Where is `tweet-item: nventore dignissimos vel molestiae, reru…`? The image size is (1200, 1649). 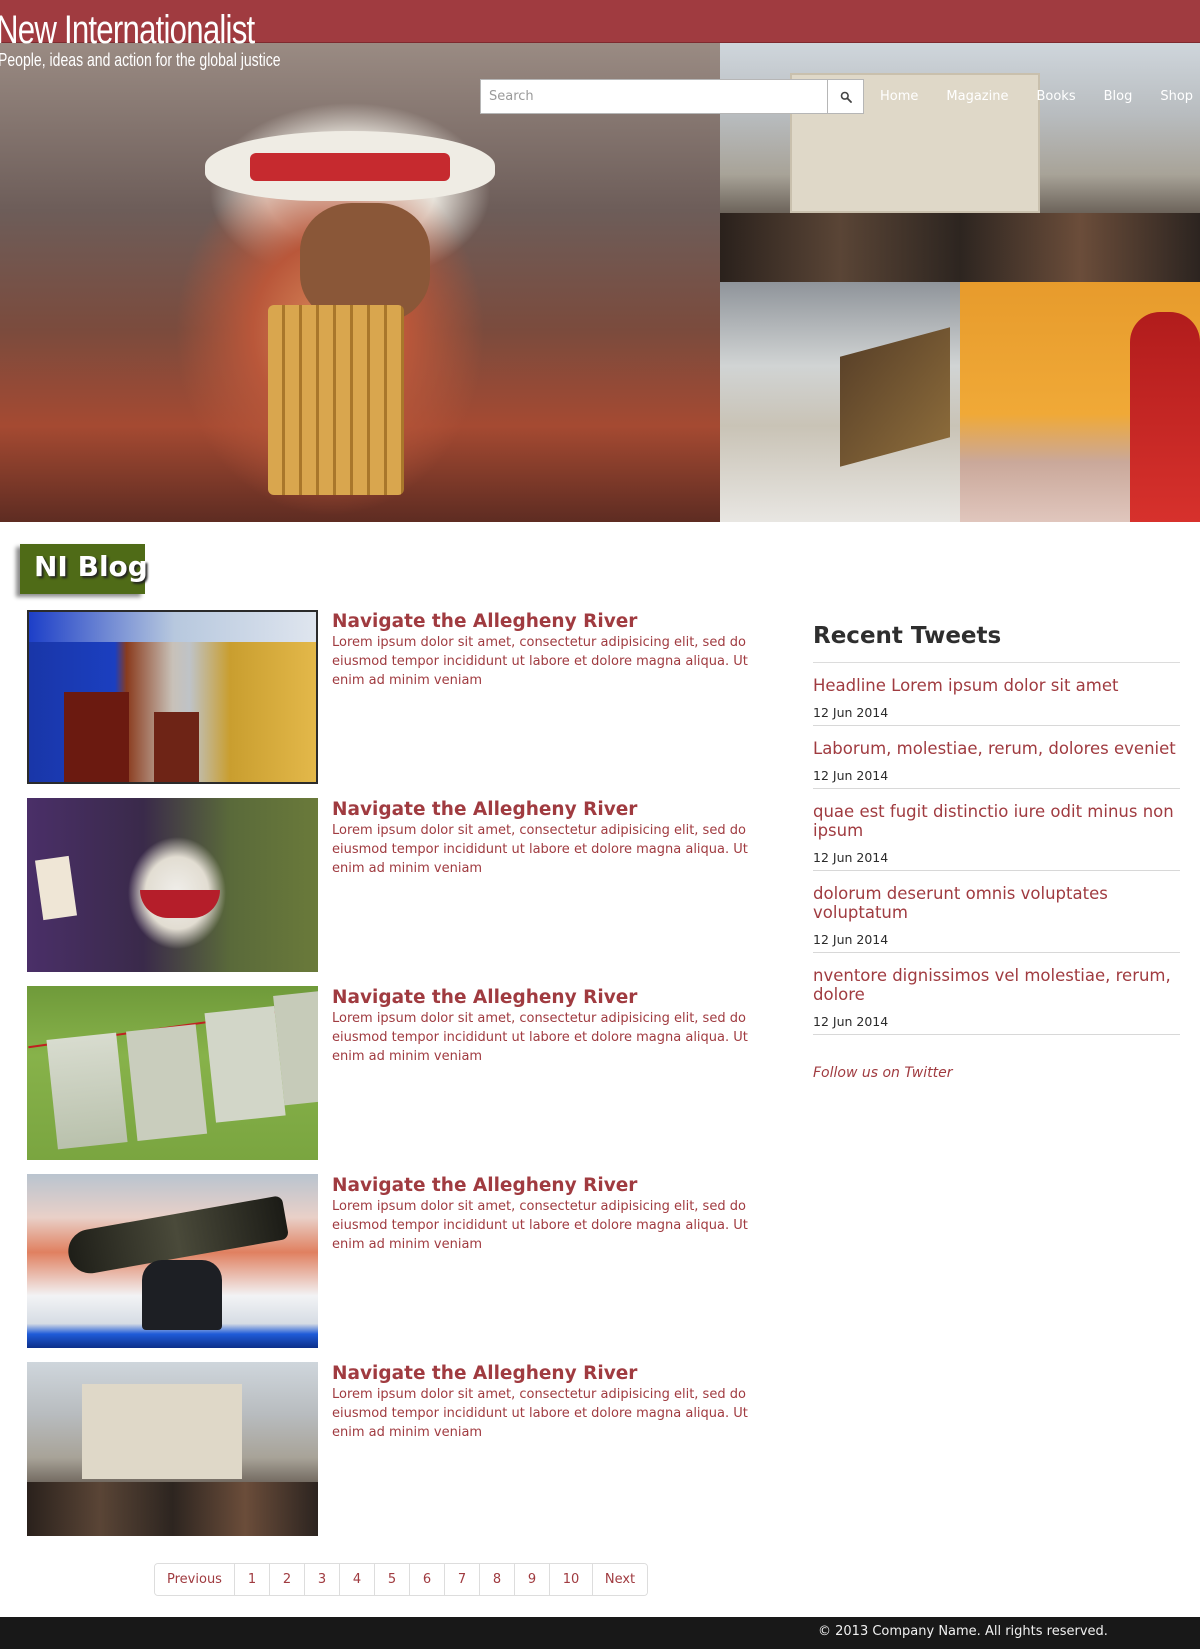 tweet-item: nventore dignissimos vel molestiae, reru… is located at coordinates (996, 994).